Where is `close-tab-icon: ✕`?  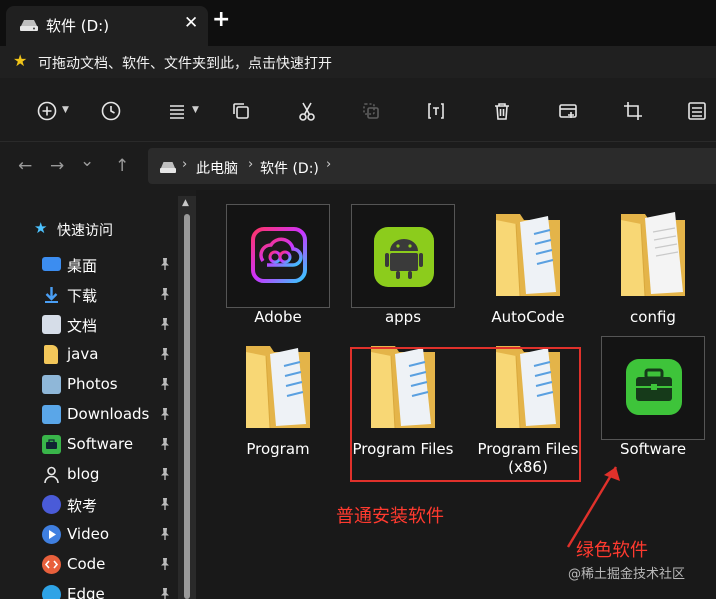 close-tab-icon: ✕ is located at coordinates (191, 23).